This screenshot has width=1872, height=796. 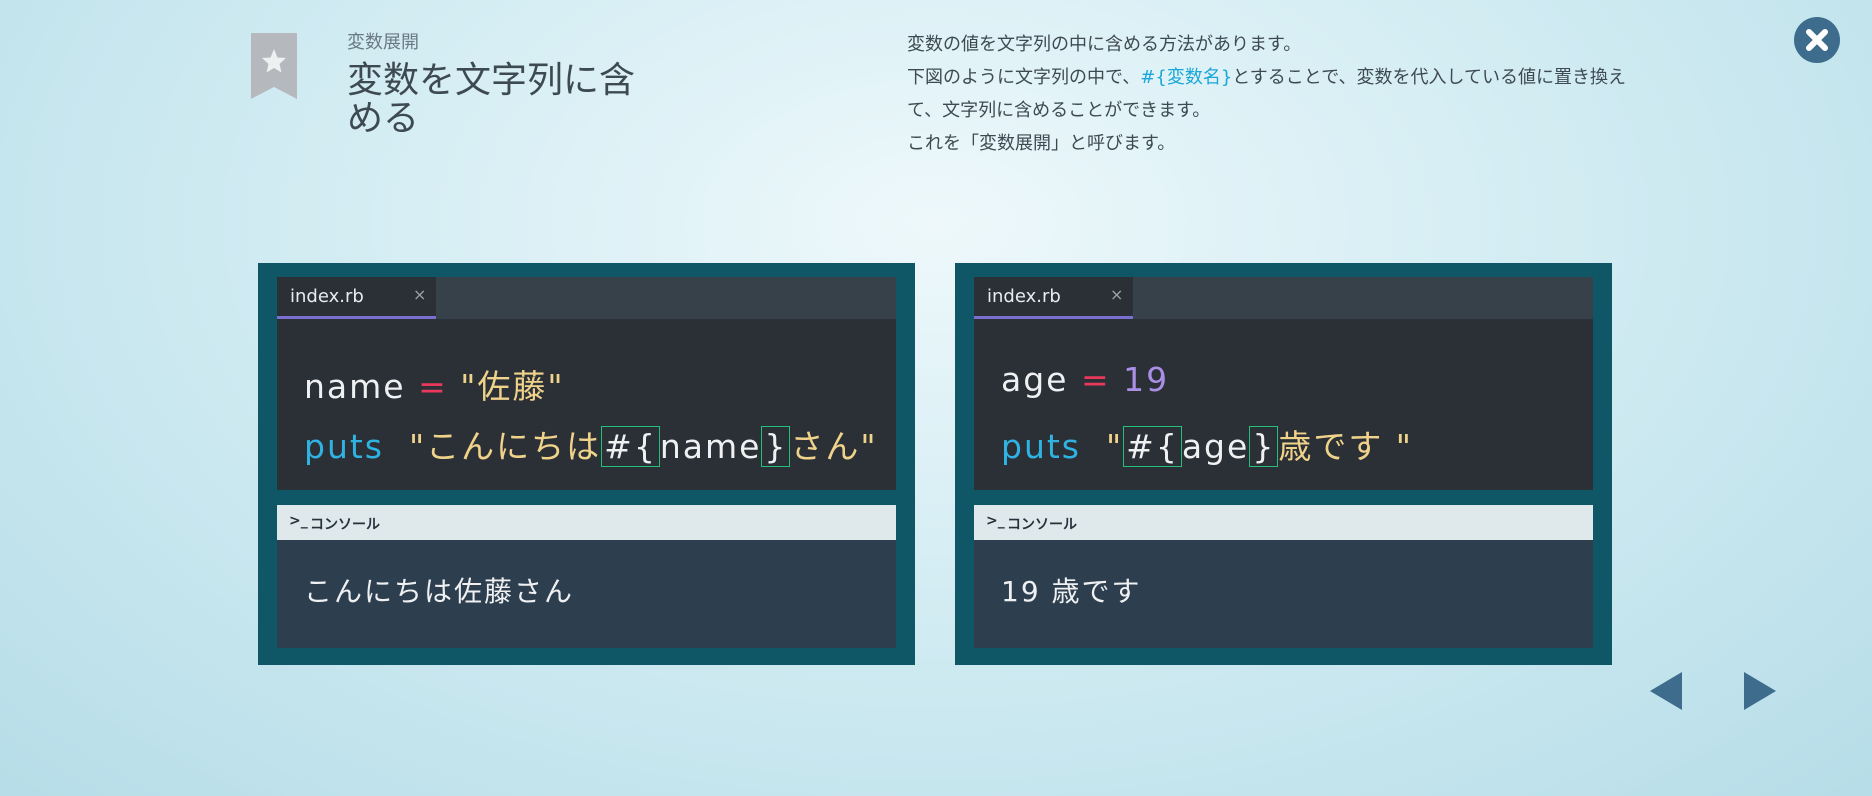 I want to click on code-string: 歳です ", so click(x=1345, y=446).